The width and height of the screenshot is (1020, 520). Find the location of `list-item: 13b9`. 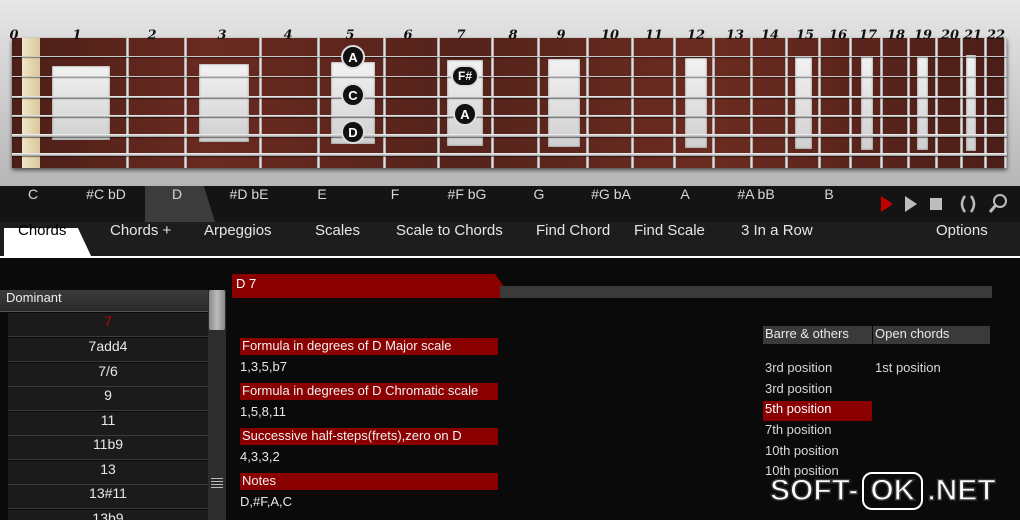

list-item: 13b9 is located at coordinates (108, 515).